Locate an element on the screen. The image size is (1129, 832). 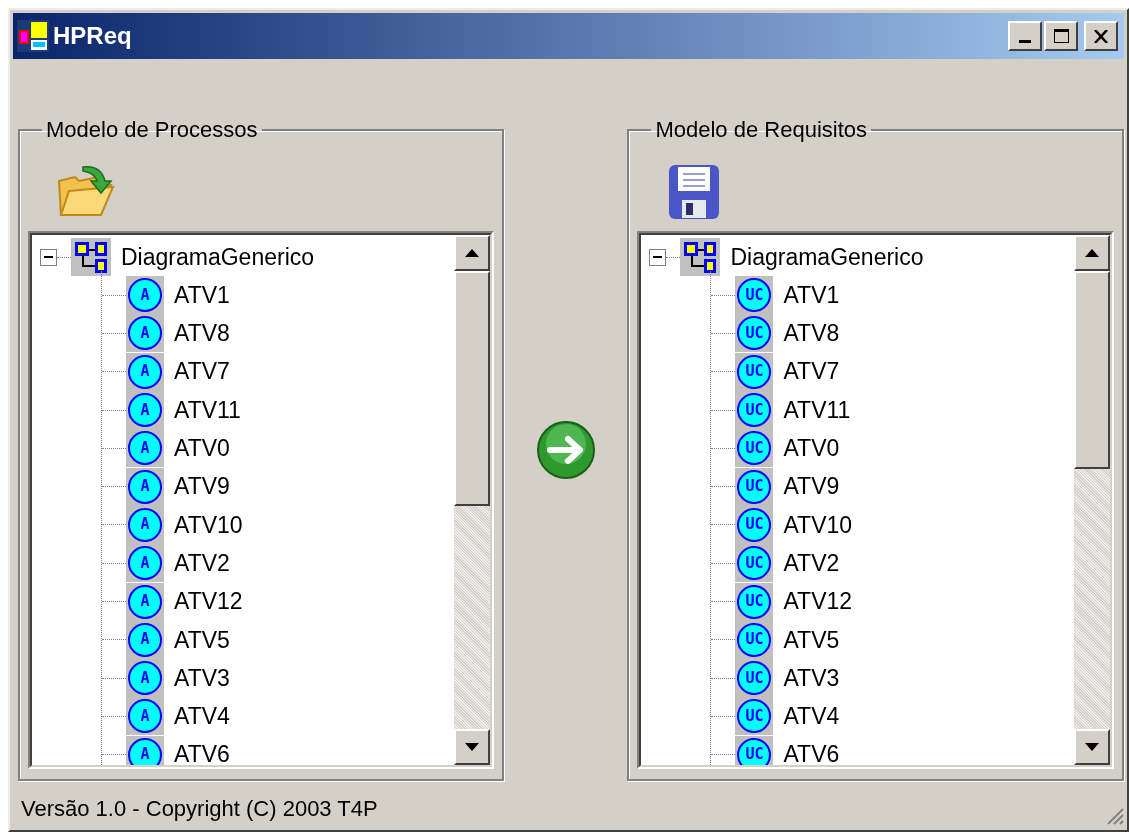
close-icon is located at coordinates (1101, 36).